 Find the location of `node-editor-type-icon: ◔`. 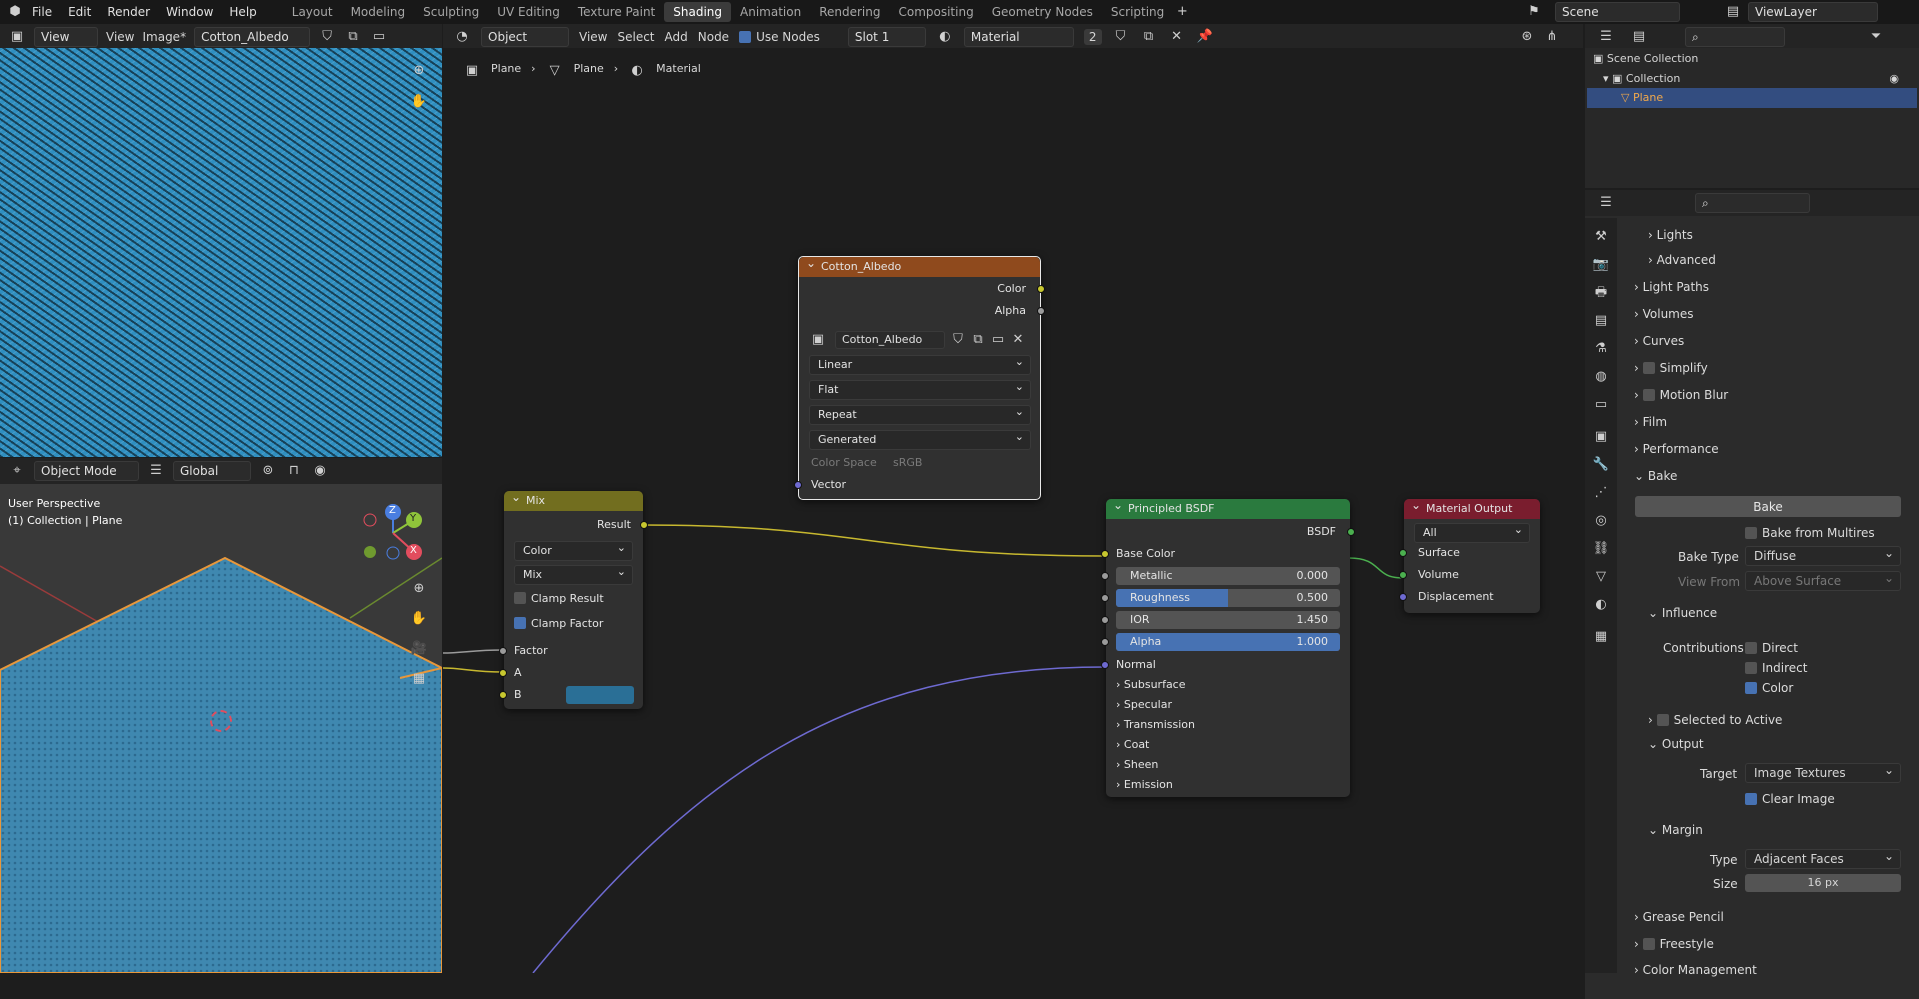

node-editor-type-icon: ◔ is located at coordinates (462, 37).